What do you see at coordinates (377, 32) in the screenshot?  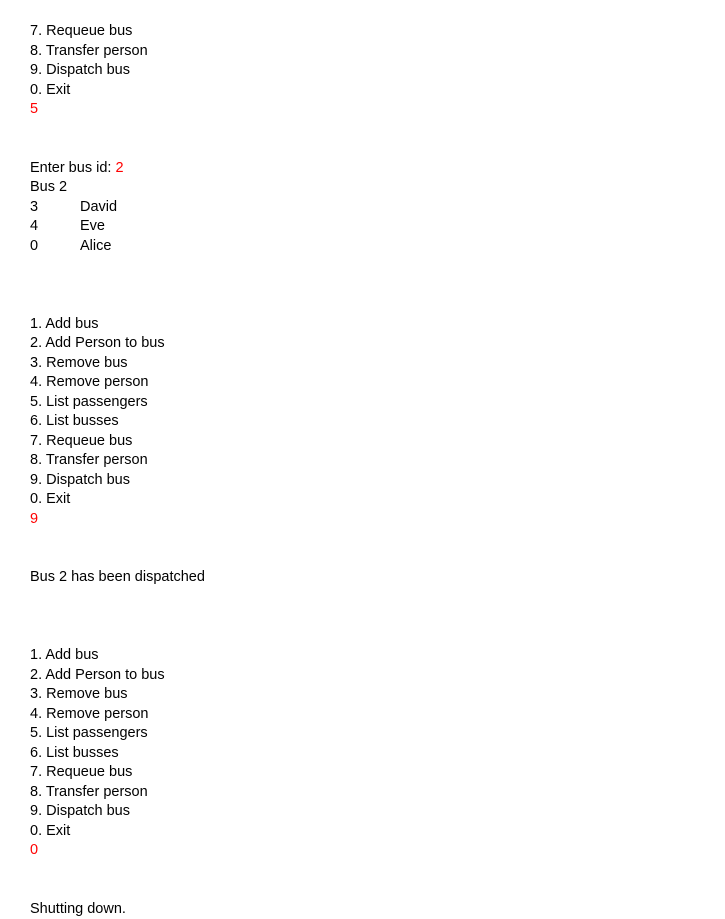 I see `menu-option: 7. Requeue bus` at bounding box center [377, 32].